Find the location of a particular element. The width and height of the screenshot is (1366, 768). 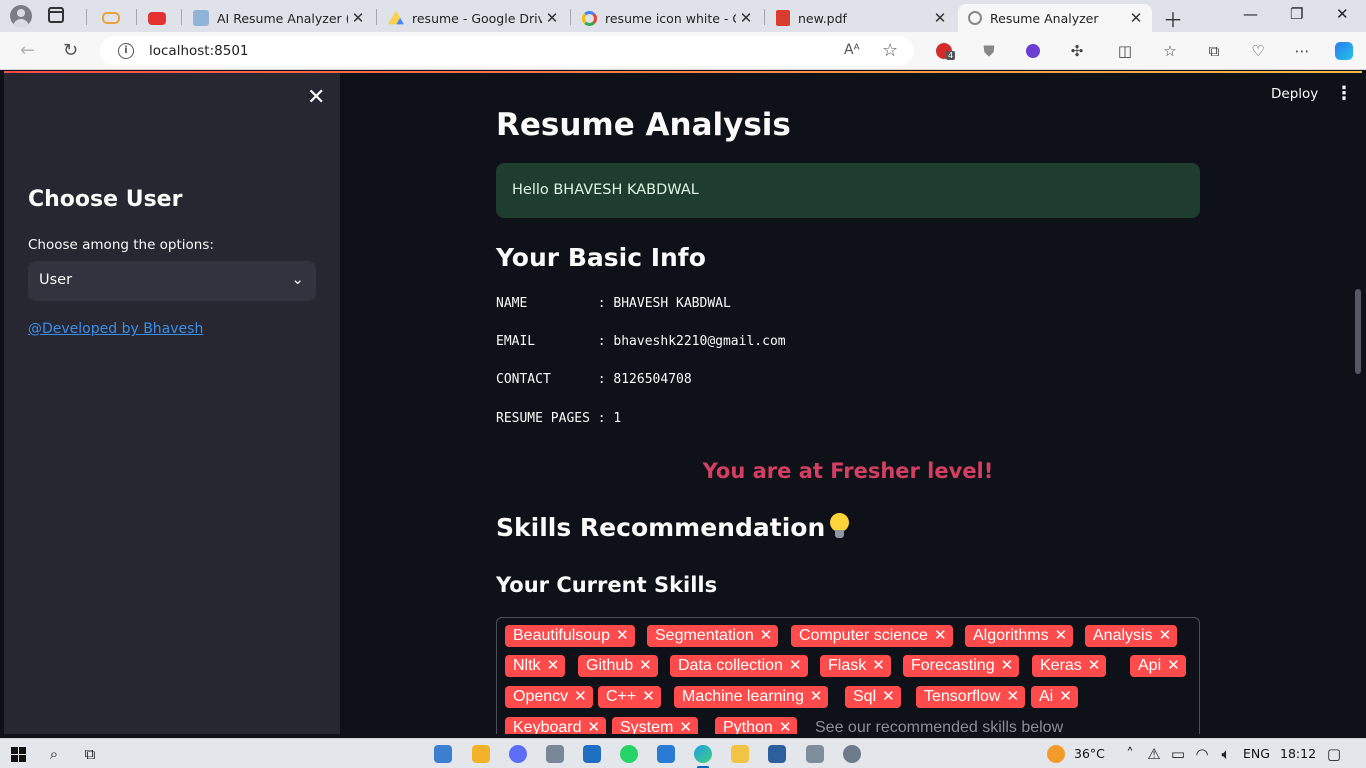

skill-chip: Analysis ✕ is located at coordinates (1131, 636).